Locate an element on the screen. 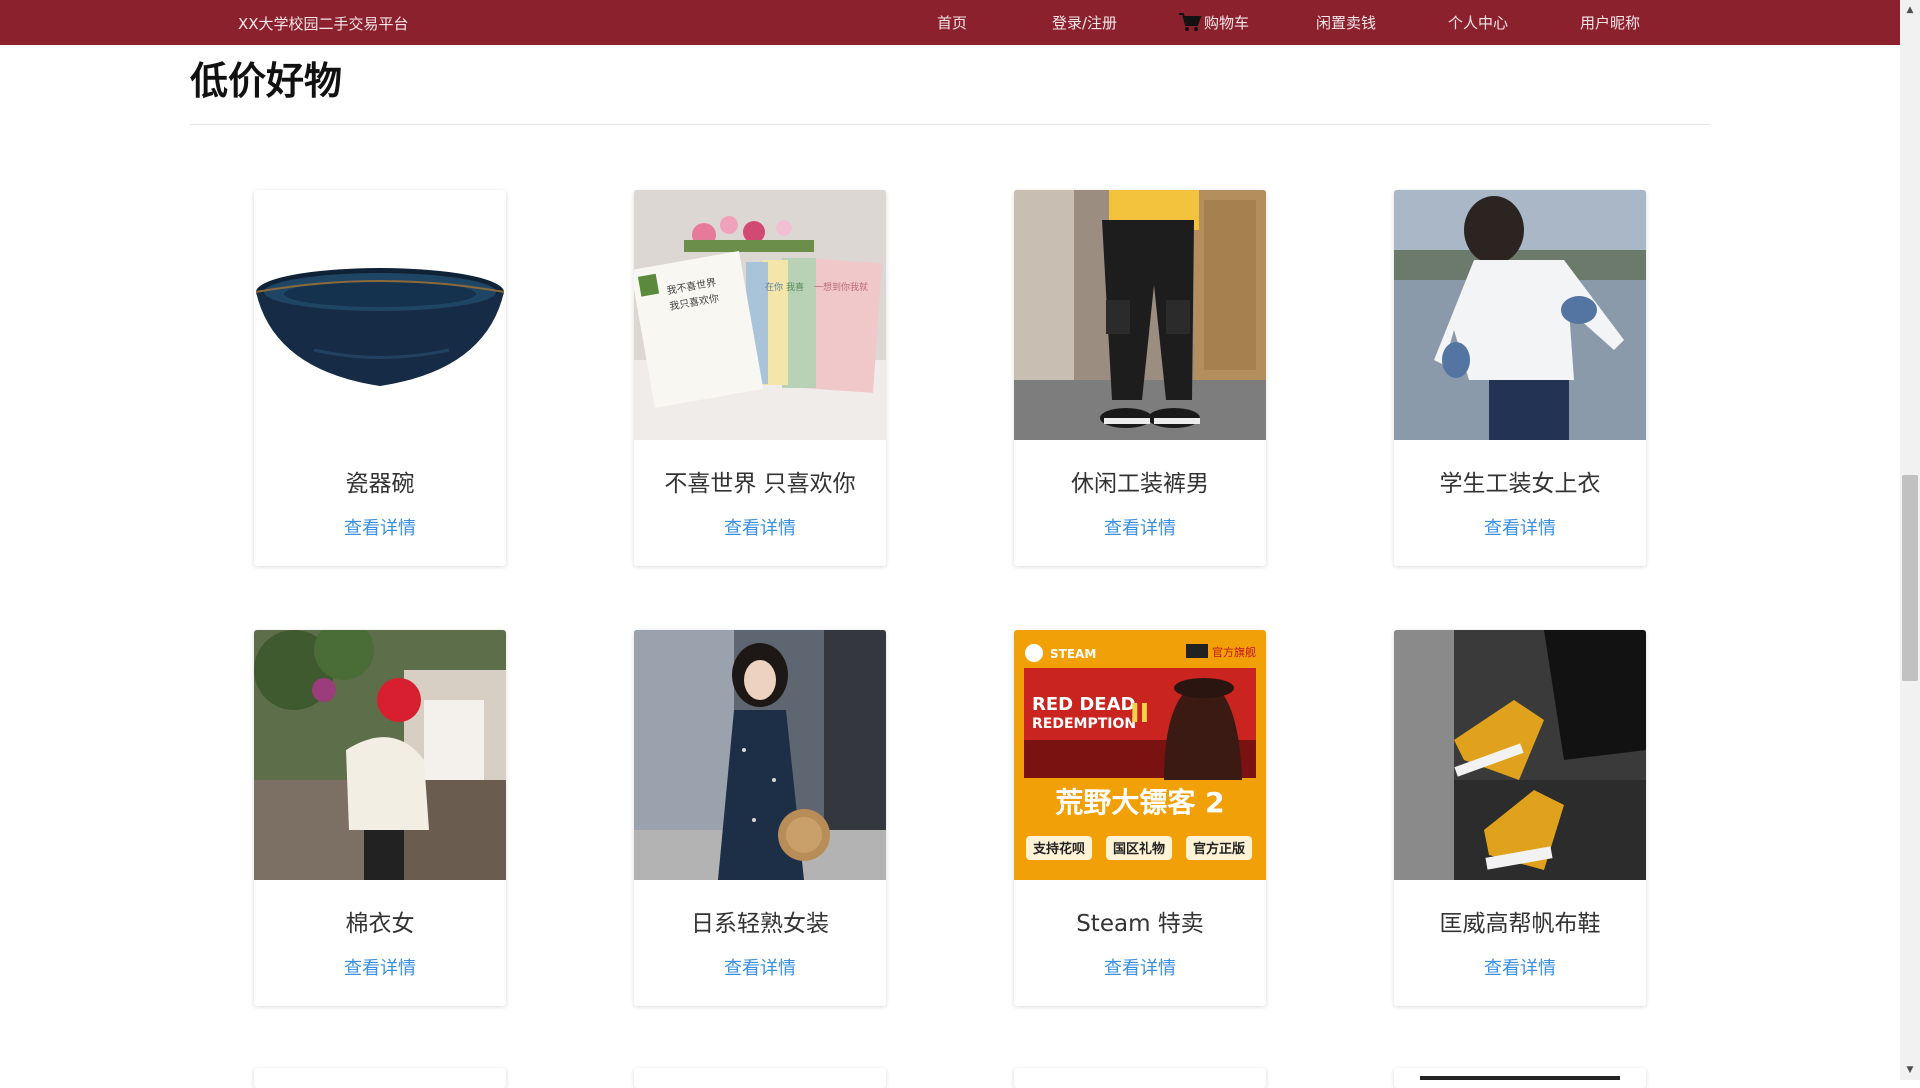 This screenshot has height=1088, width=1920. product-title: Steam 特卖 is located at coordinates (1140, 924).